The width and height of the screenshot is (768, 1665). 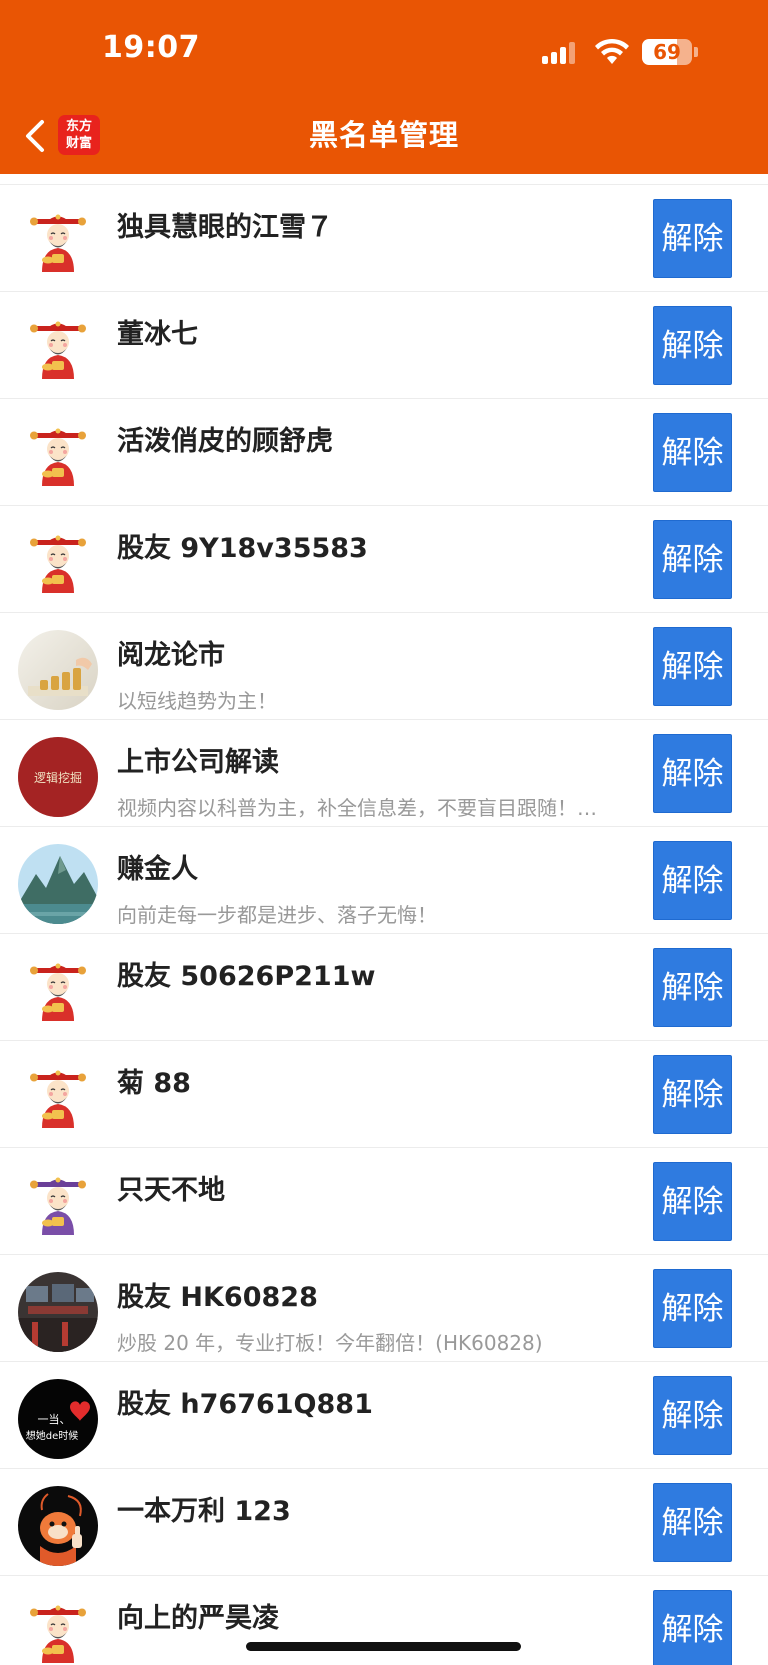 I want to click on mountain-avatar, so click(x=58, y=884).